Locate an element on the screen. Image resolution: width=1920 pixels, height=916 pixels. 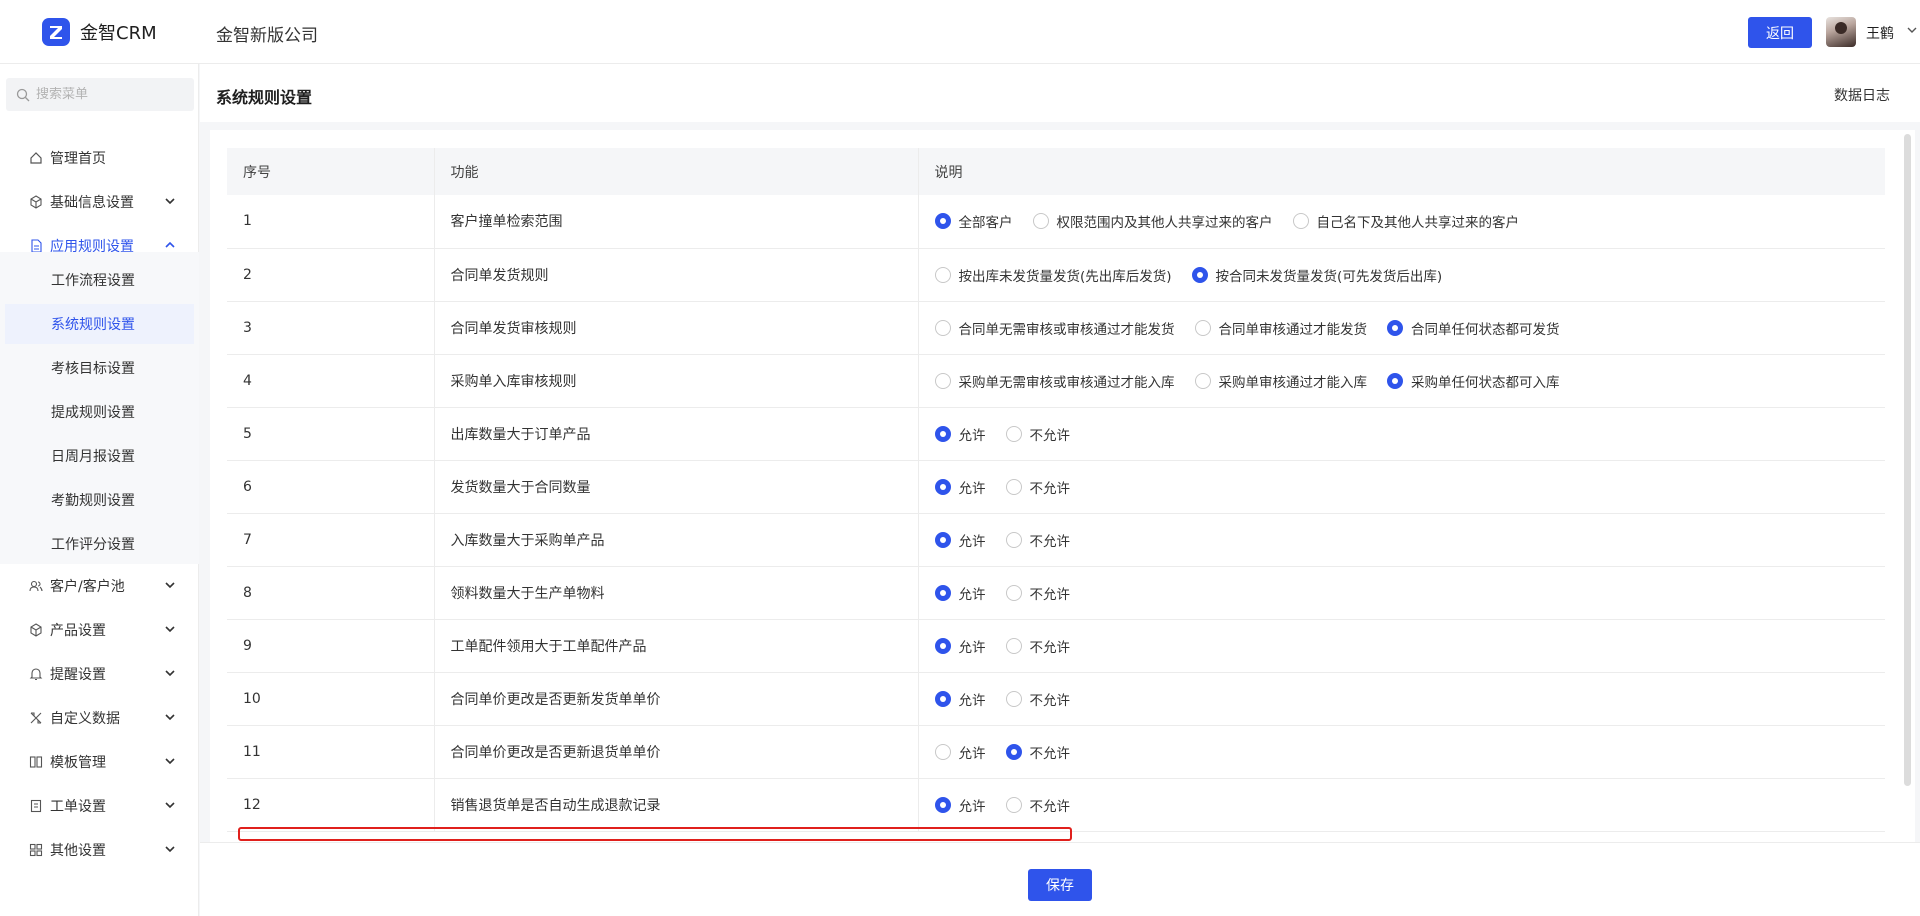
radio-label: 不允许 is located at coordinates (1050, 806).